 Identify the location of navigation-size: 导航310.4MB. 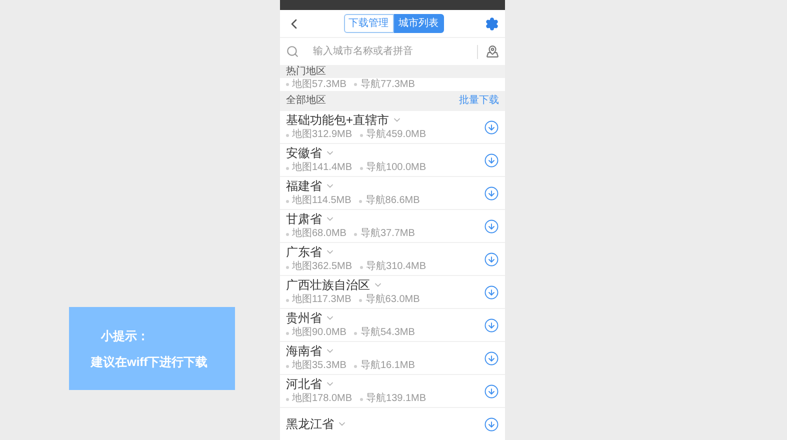
(393, 267).